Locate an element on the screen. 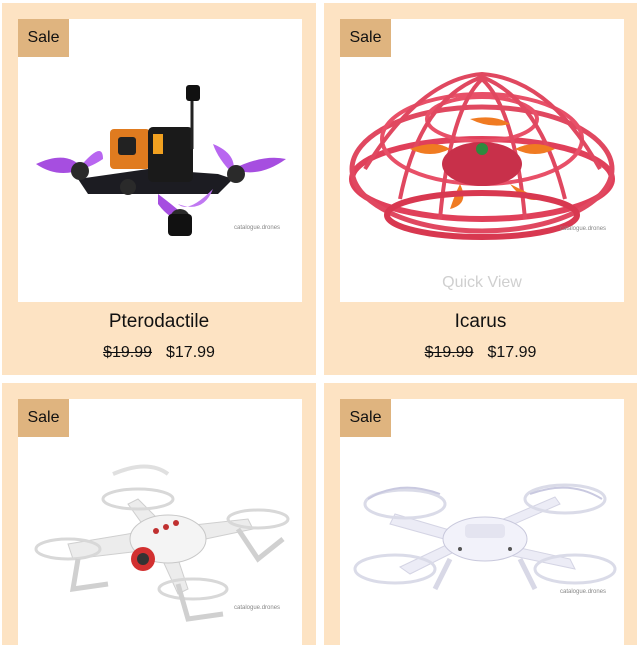 The height and width of the screenshot is (649, 637). product-title: Icarus is located at coordinates (480, 322).